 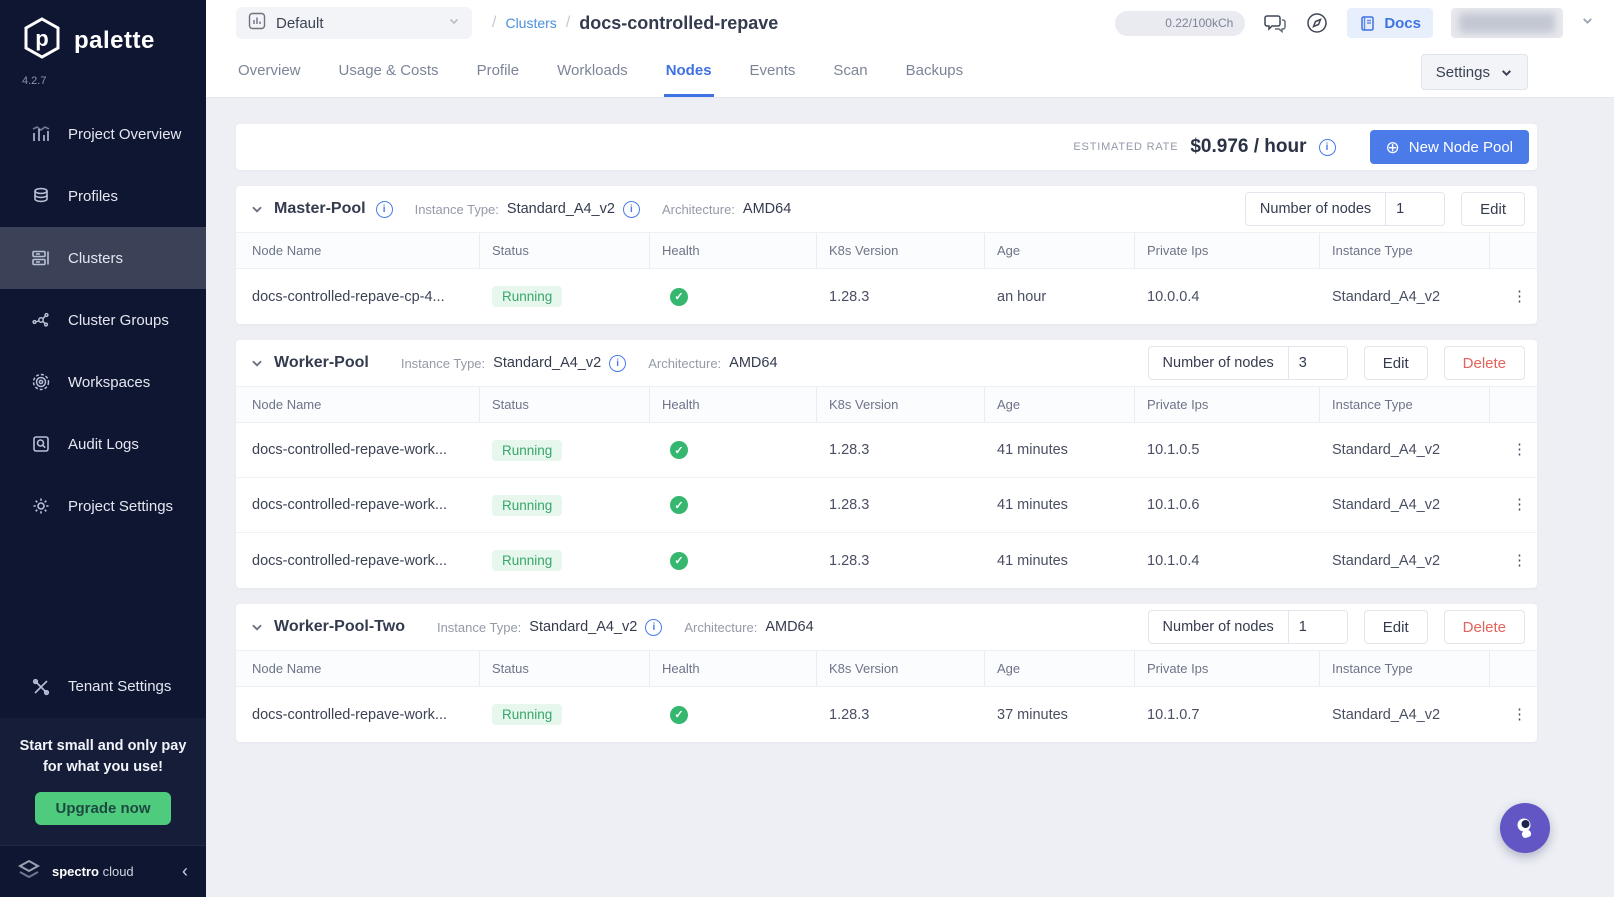 I want to click on upgrade-now-button: Upgrade now, so click(x=103, y=808).